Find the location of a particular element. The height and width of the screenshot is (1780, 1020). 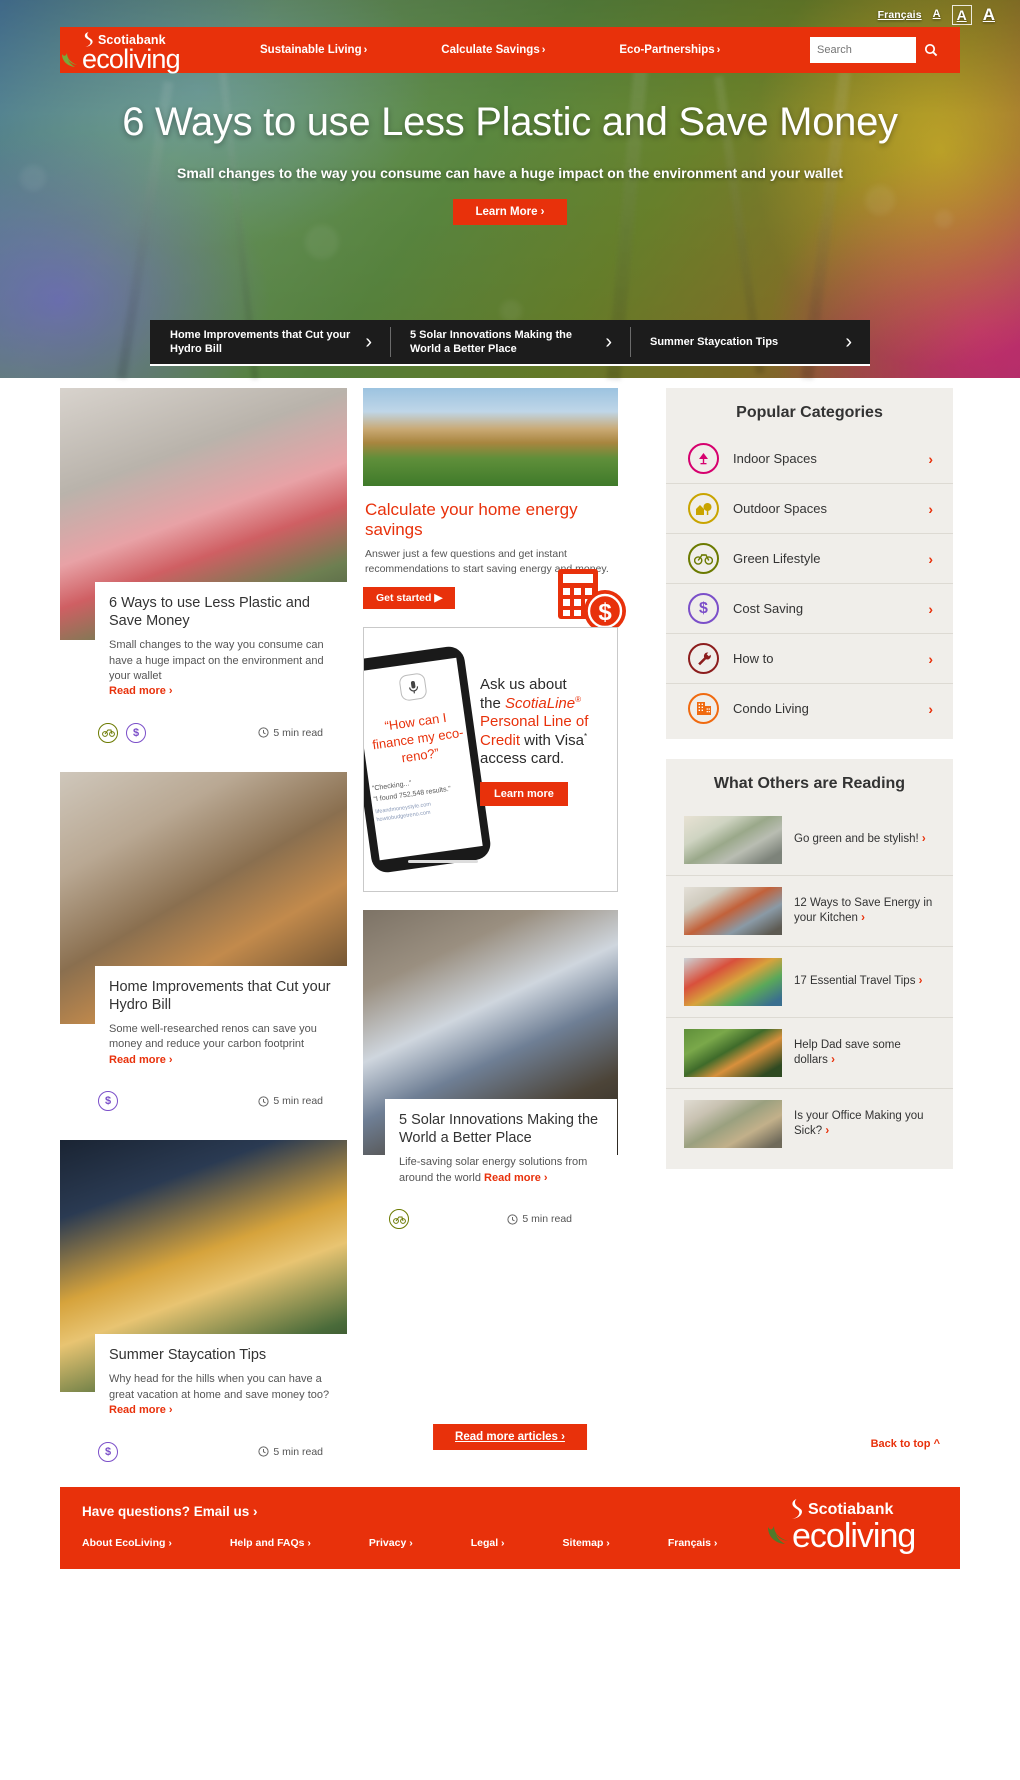

reading-item-title-text: 17 Essential Travel Tips is located at coordinates (855, 981).